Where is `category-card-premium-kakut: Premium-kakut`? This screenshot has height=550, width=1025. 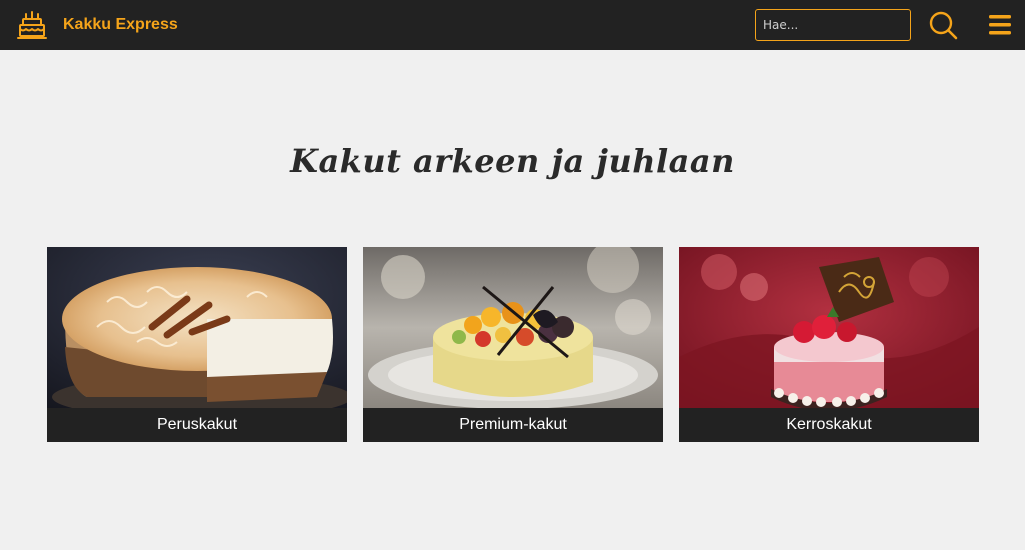
category-card-premium-kakut: Premium-kakut is located at coordinates (513, 344).